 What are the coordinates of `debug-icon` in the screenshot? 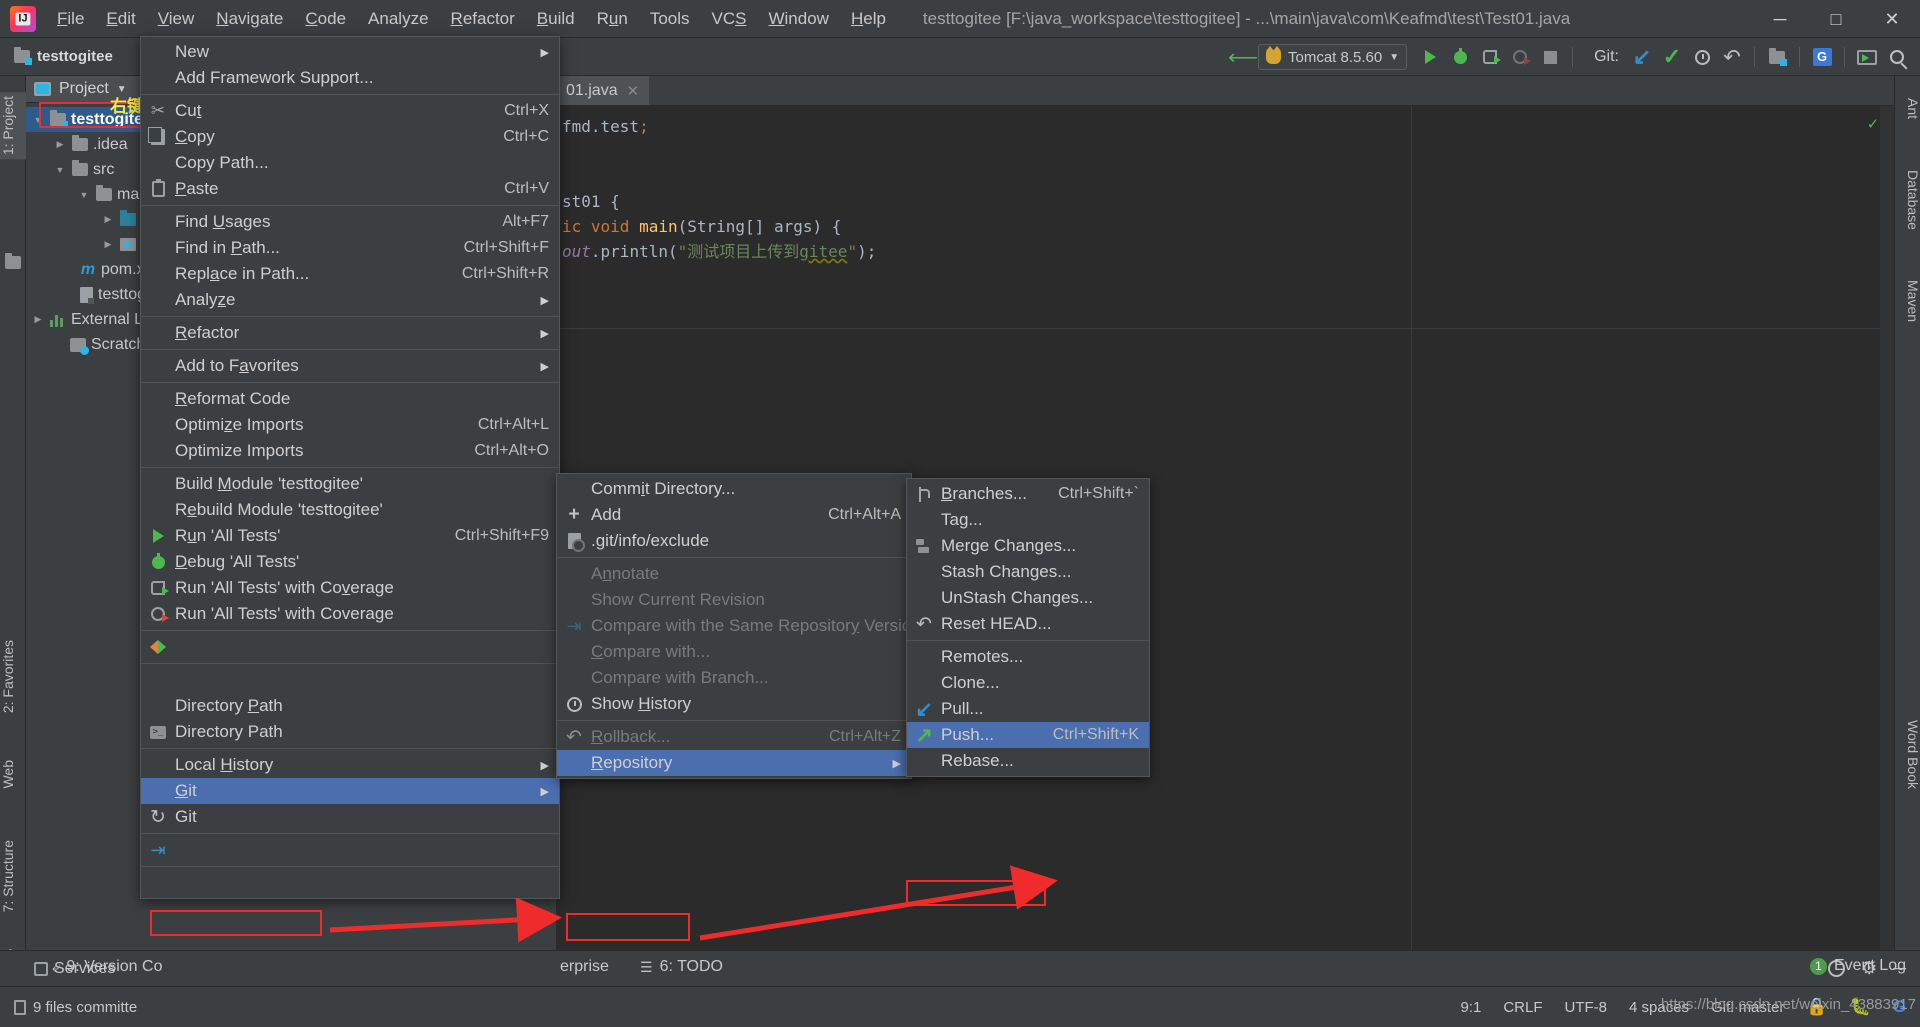 It's located at (1460, 57).